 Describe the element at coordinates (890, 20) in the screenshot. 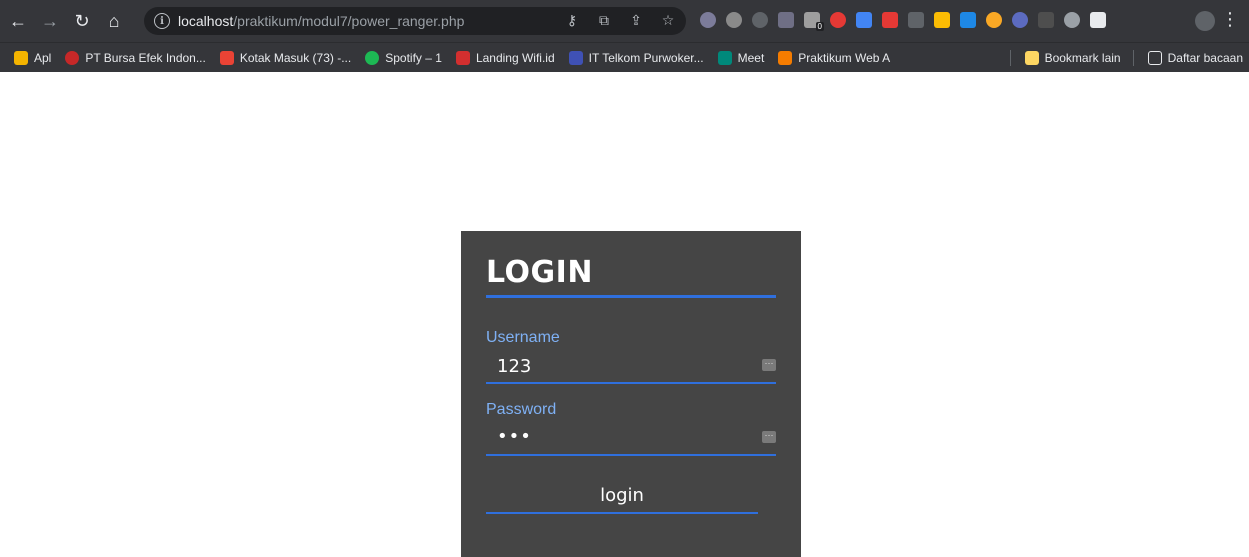

I see `video-extension-icon` at that location.